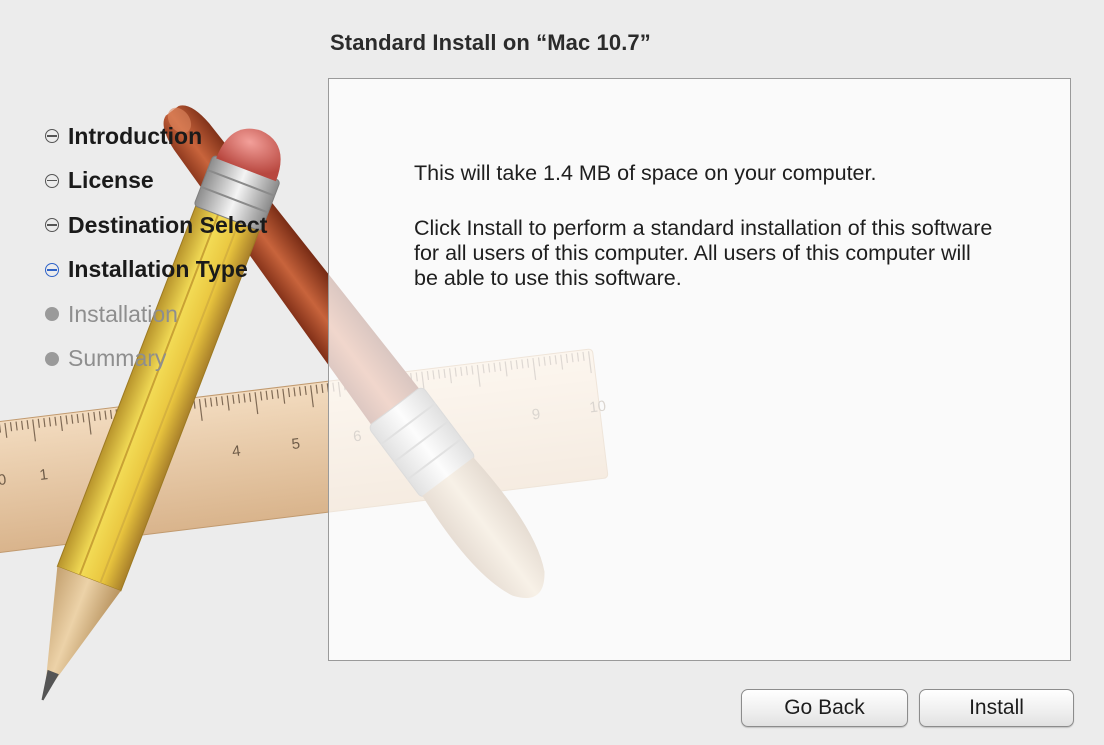 The width and height of the screenshot is (1104, 745). I want to click on step-introduction: Introduction, so click(156, 136).